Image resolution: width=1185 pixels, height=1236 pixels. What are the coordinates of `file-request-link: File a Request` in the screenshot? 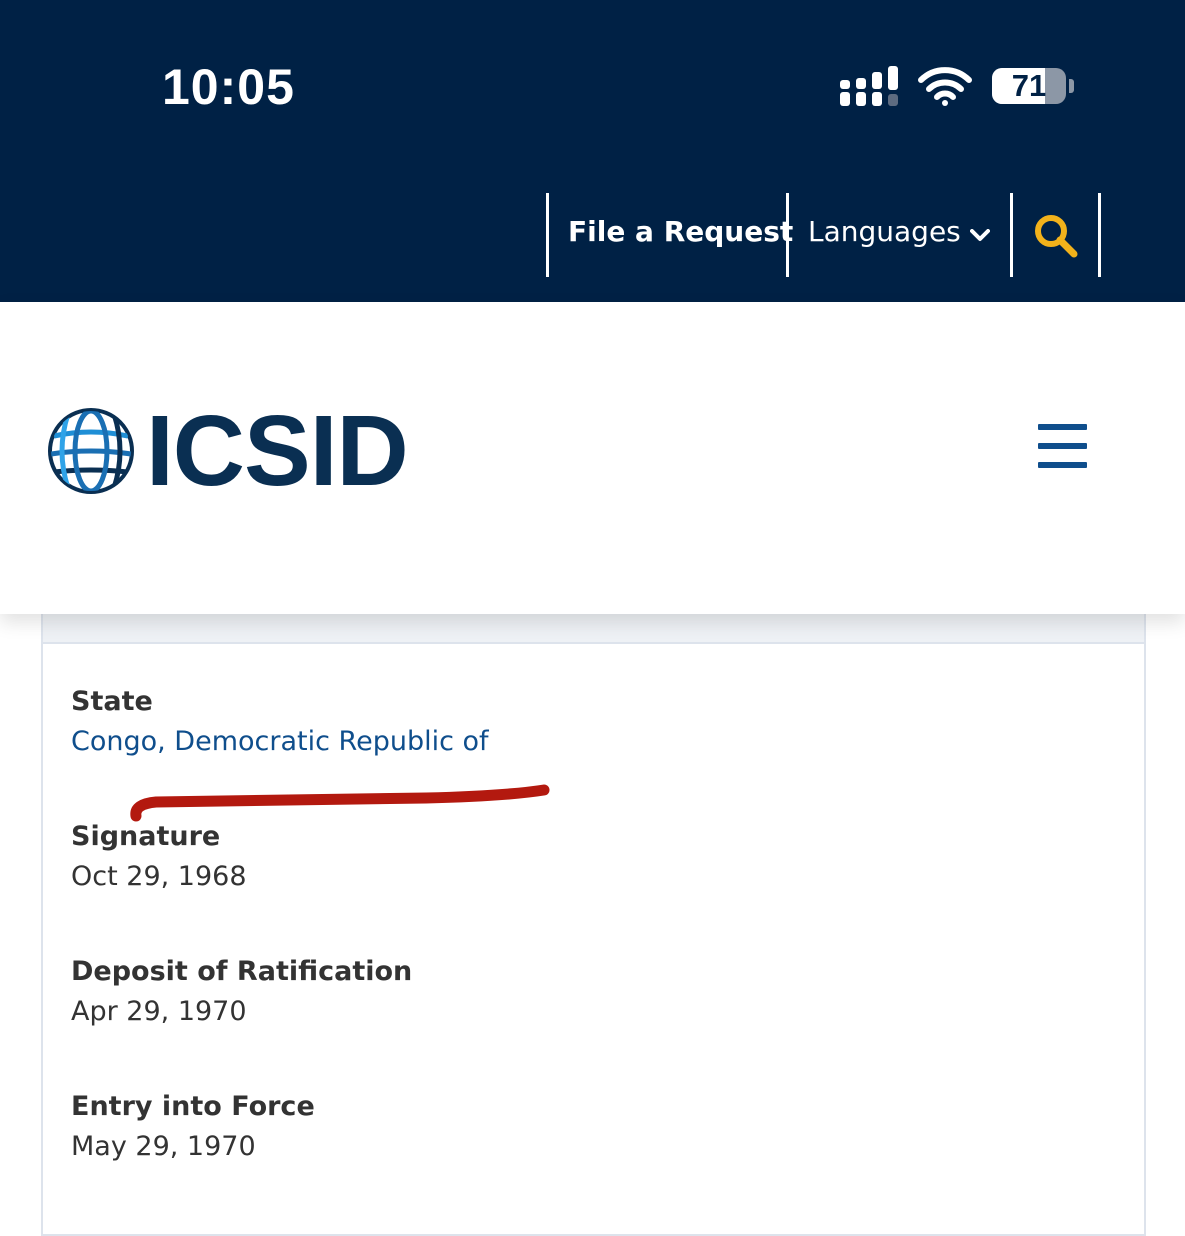 It's located at (680, 231).